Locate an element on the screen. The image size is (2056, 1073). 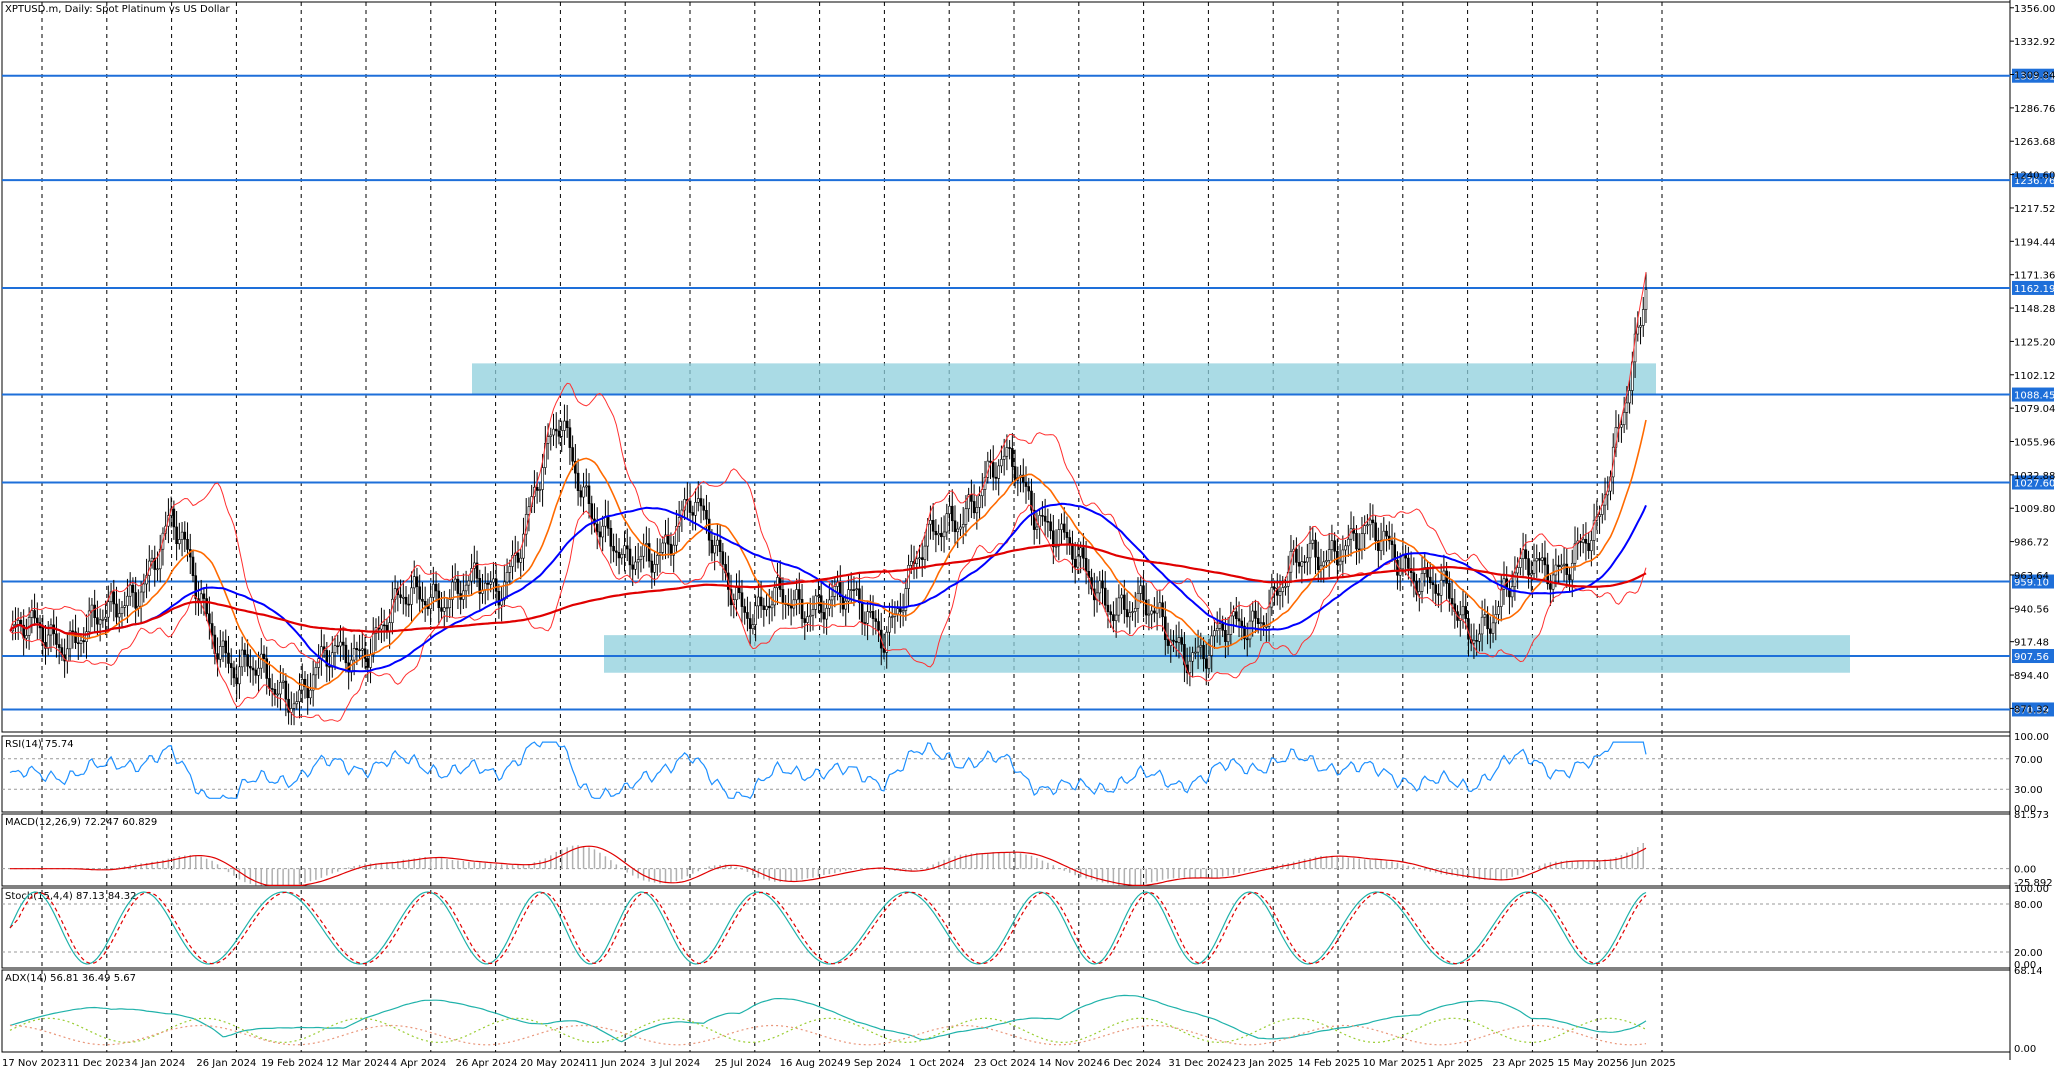
y-tick-label: 1009.80 is located at coordinates (2034, 509).